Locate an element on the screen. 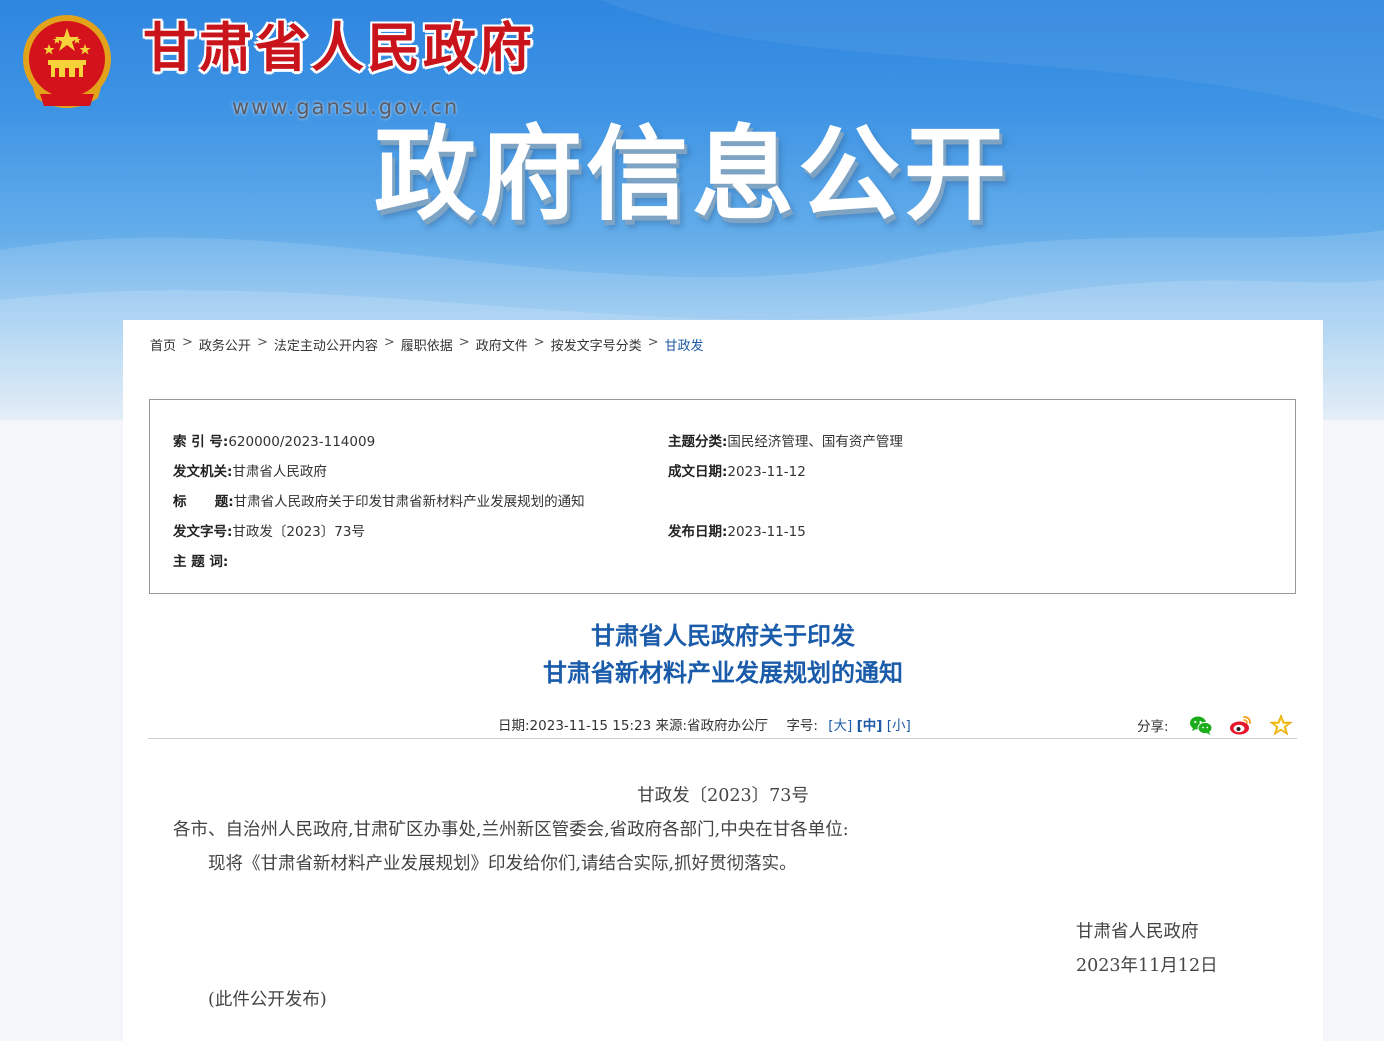 Image resolution: width=1384 pixels, height=1041 pixels. site-title: 甘肃省人民政府 is located at coordinates (339, 48).